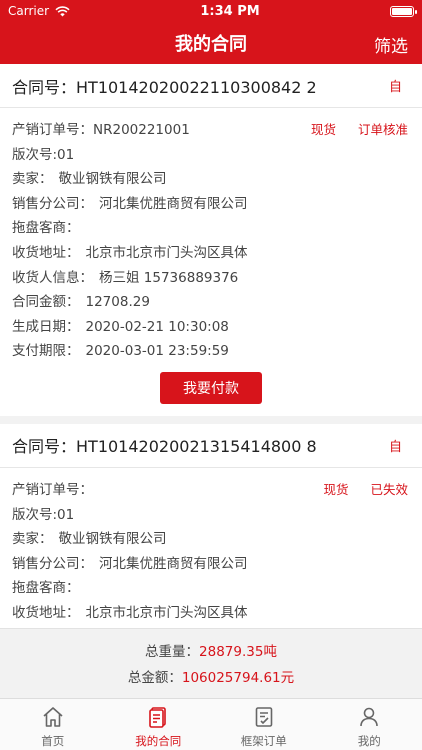 Image resolution: width=422 pixels, height=750 pixels. I want to click on summary-bar: 总重量： 28879.35吨 总金额： 106025794.61元, so click(211, 663).